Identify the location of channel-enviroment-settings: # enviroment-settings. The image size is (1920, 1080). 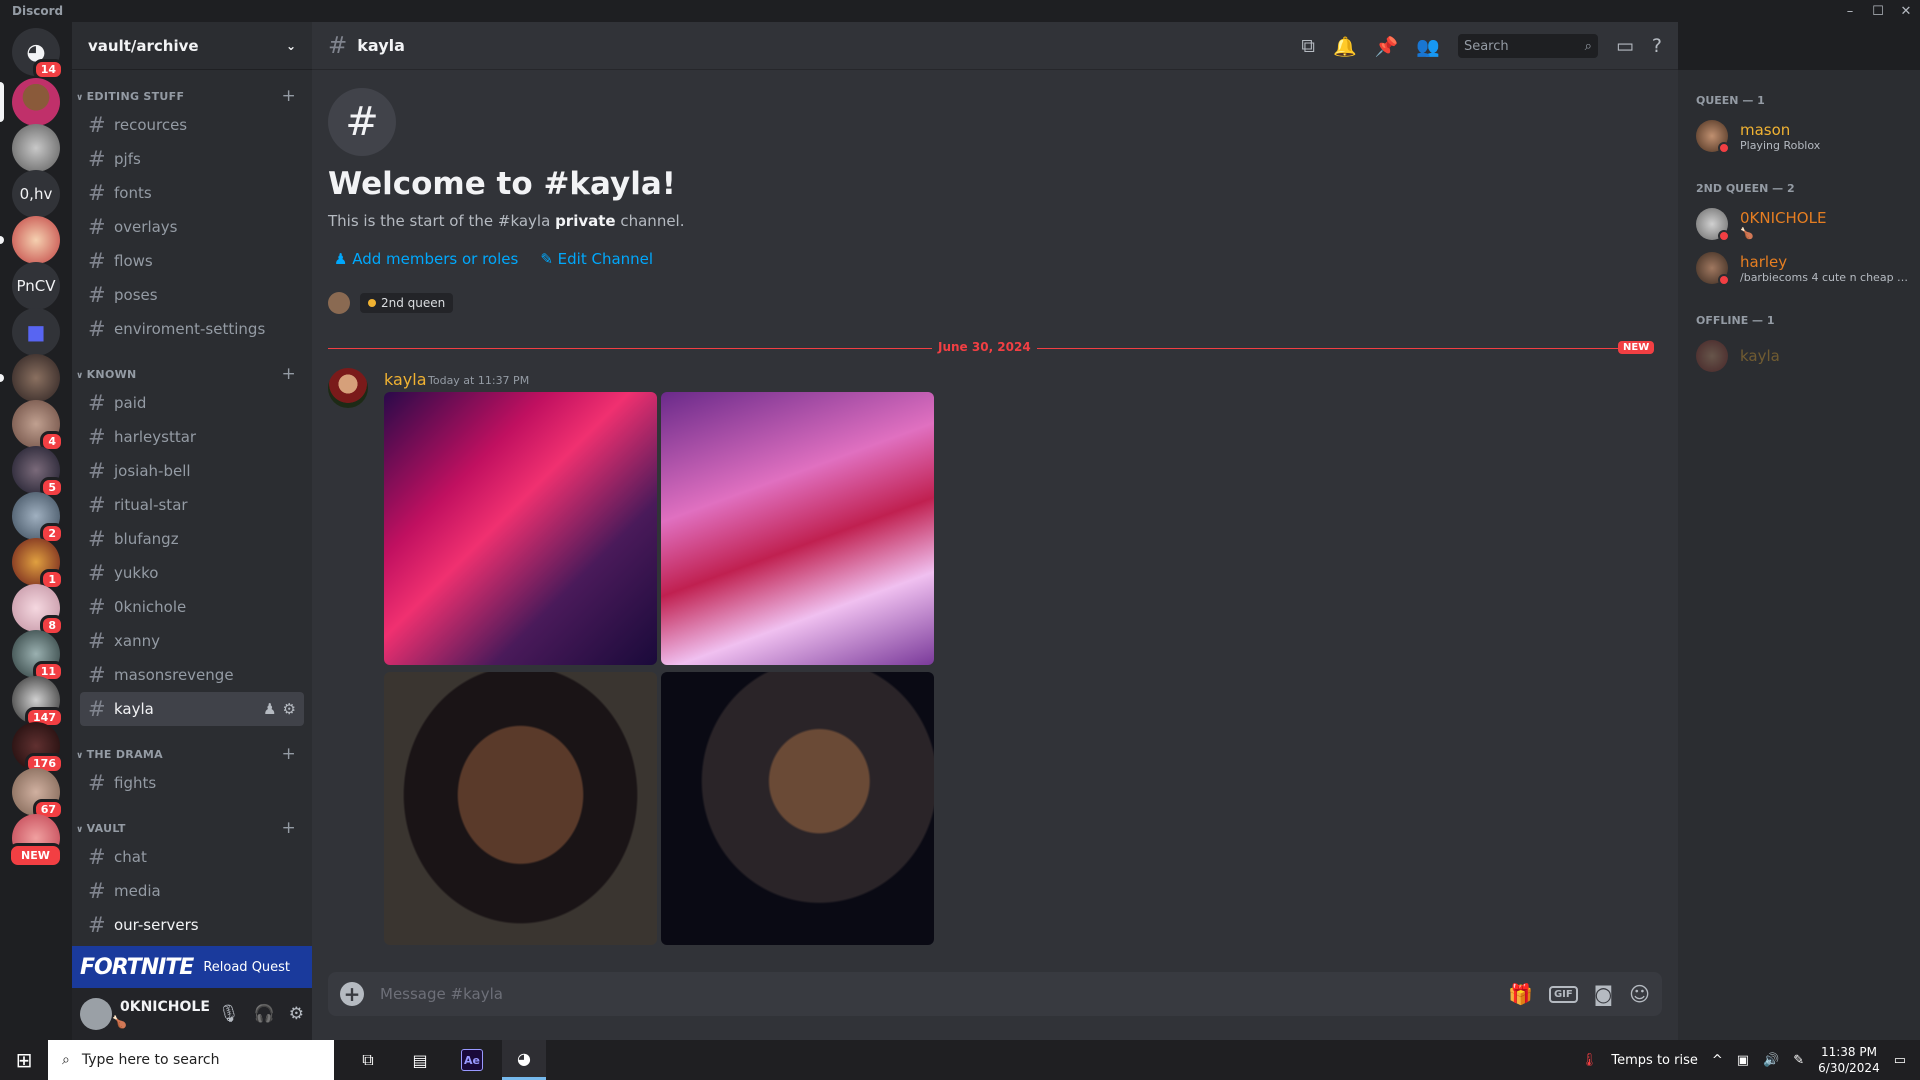
(192, 329).